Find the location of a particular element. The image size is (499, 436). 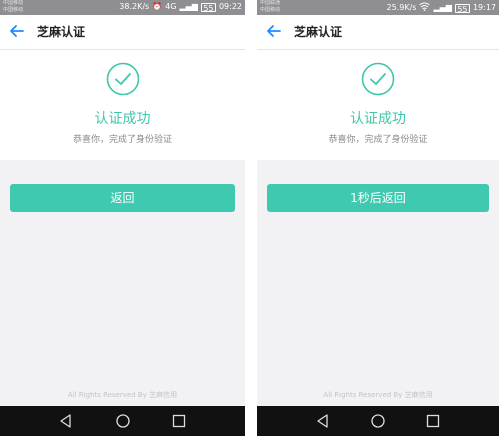

wifi-icon is located at coordinates (425, 8).